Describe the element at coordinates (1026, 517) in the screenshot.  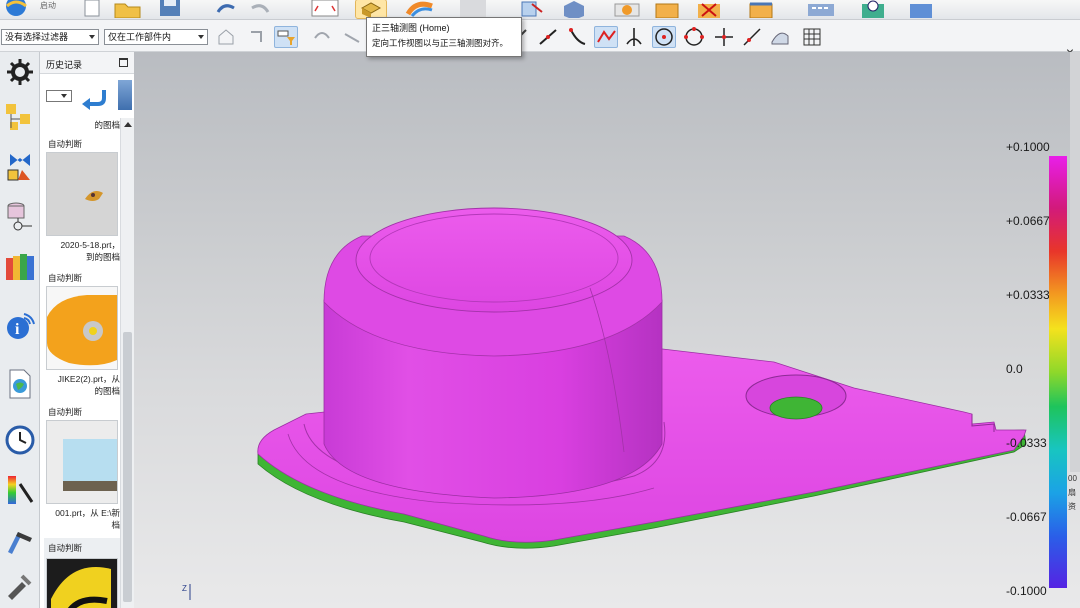
I see `legend-value-6: -0.0667` at that location.